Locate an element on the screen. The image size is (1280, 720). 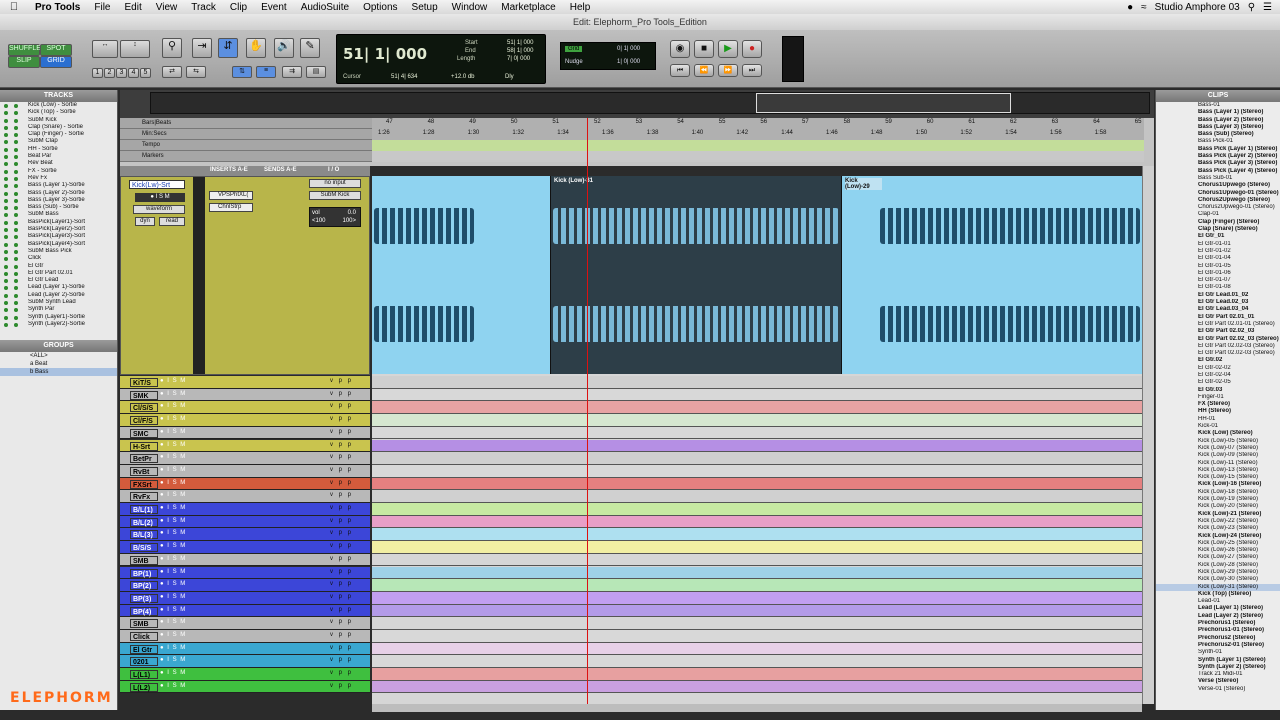
track-name: H-Srt is located at coordinates (144, 446).